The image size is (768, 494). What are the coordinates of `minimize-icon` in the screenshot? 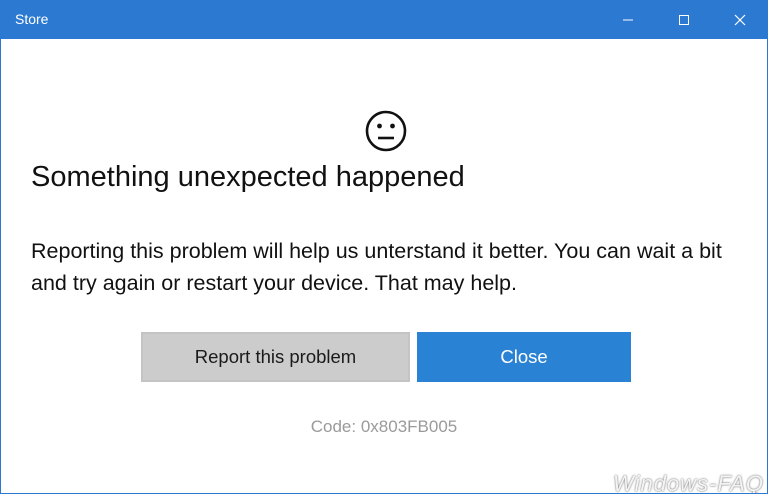 It's located at (628, 20).